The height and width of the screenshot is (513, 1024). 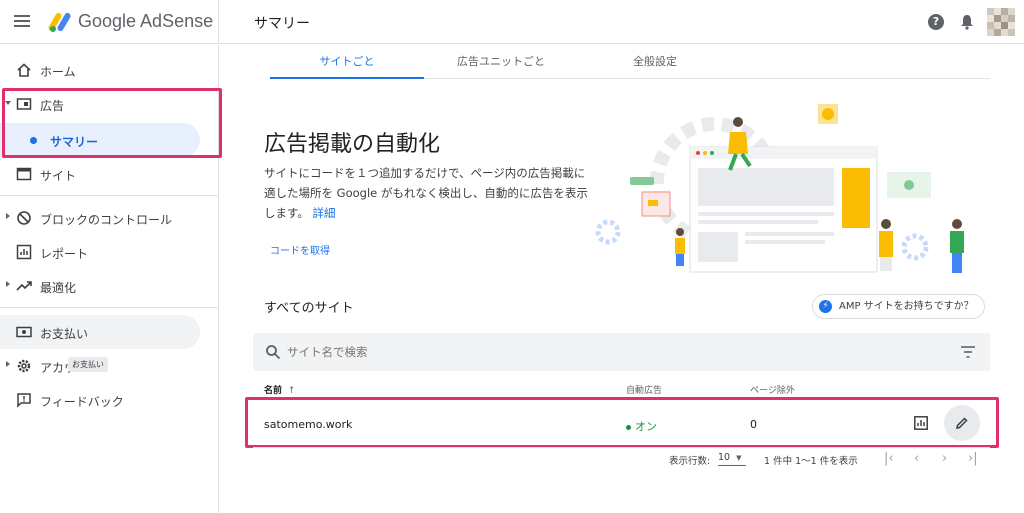 I want to click on top-app-bar: Google AdSense サマリー ?, so click(x=512, y=22).